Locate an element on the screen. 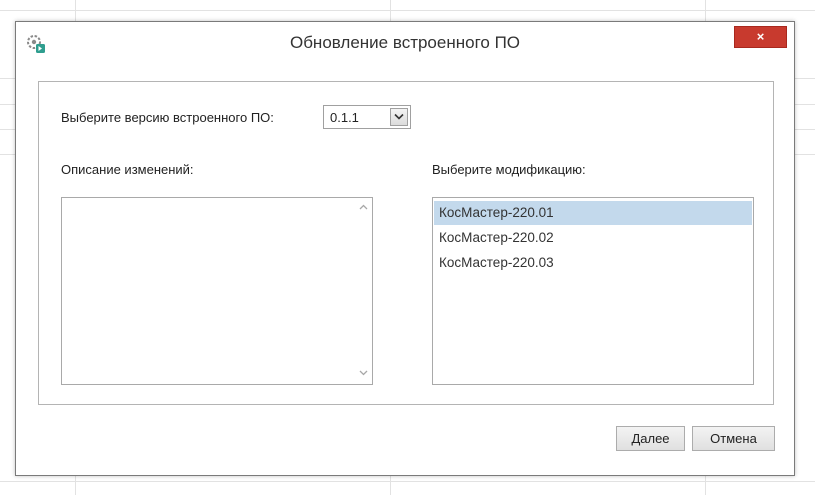 This screenshot has width=815, height=495. dialog-title: Обновление встроенного ПО is located at coordinates (405, 42).